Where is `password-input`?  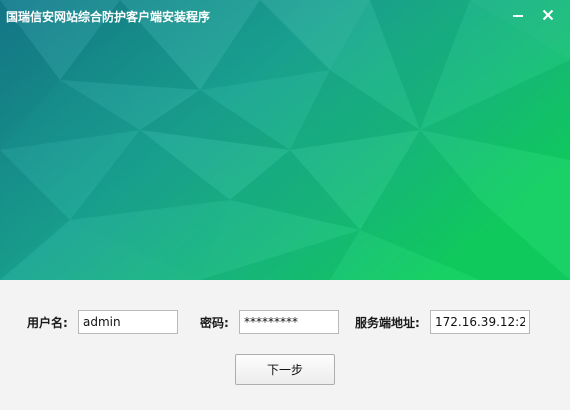 password-input is located at coordinates (289, 322).